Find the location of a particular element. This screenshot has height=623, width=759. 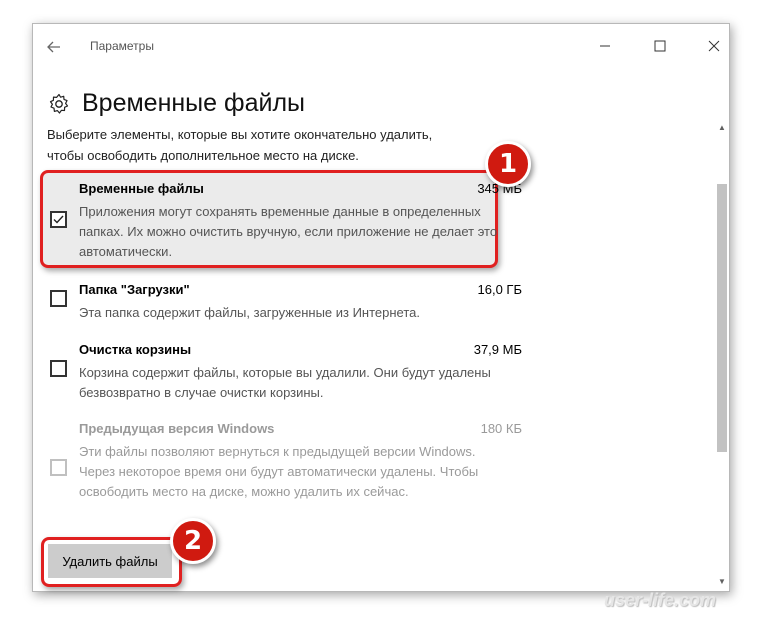

maximize-button is located at coordinates (660, 47).